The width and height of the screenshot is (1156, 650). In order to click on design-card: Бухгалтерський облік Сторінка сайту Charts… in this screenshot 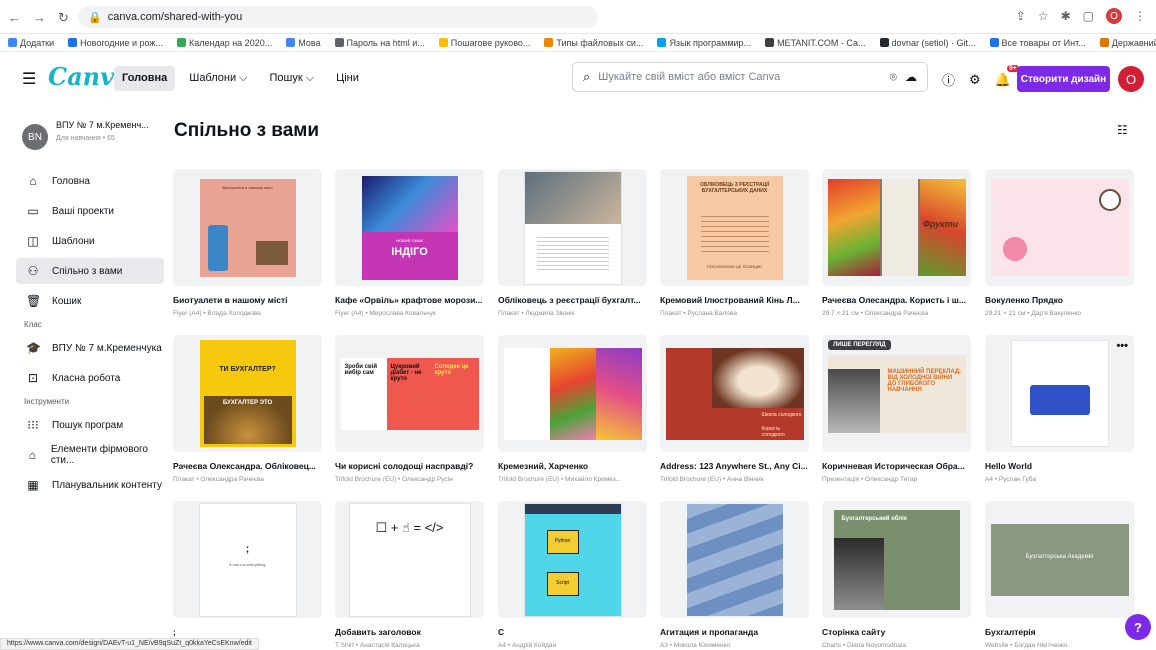, I will do `click(896, 575)`.